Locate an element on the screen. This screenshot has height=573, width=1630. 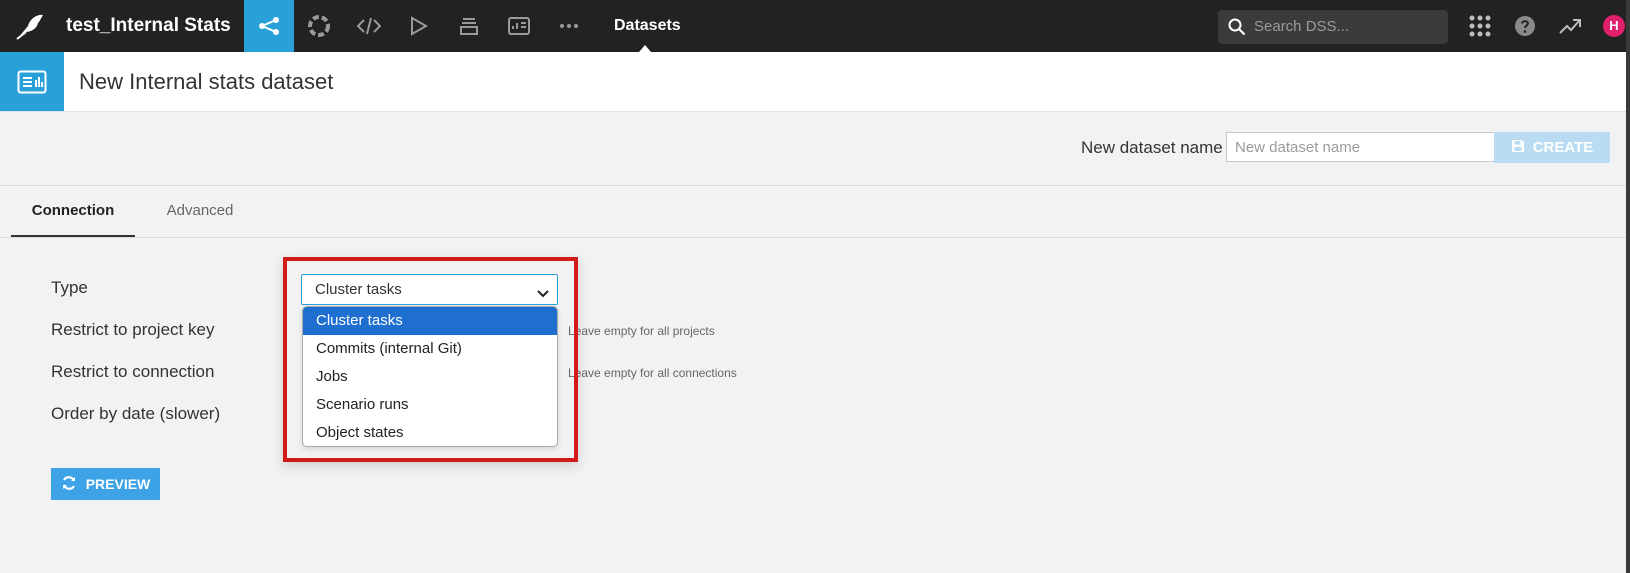
dataset-type-icon is located at coordinates (32, 81).